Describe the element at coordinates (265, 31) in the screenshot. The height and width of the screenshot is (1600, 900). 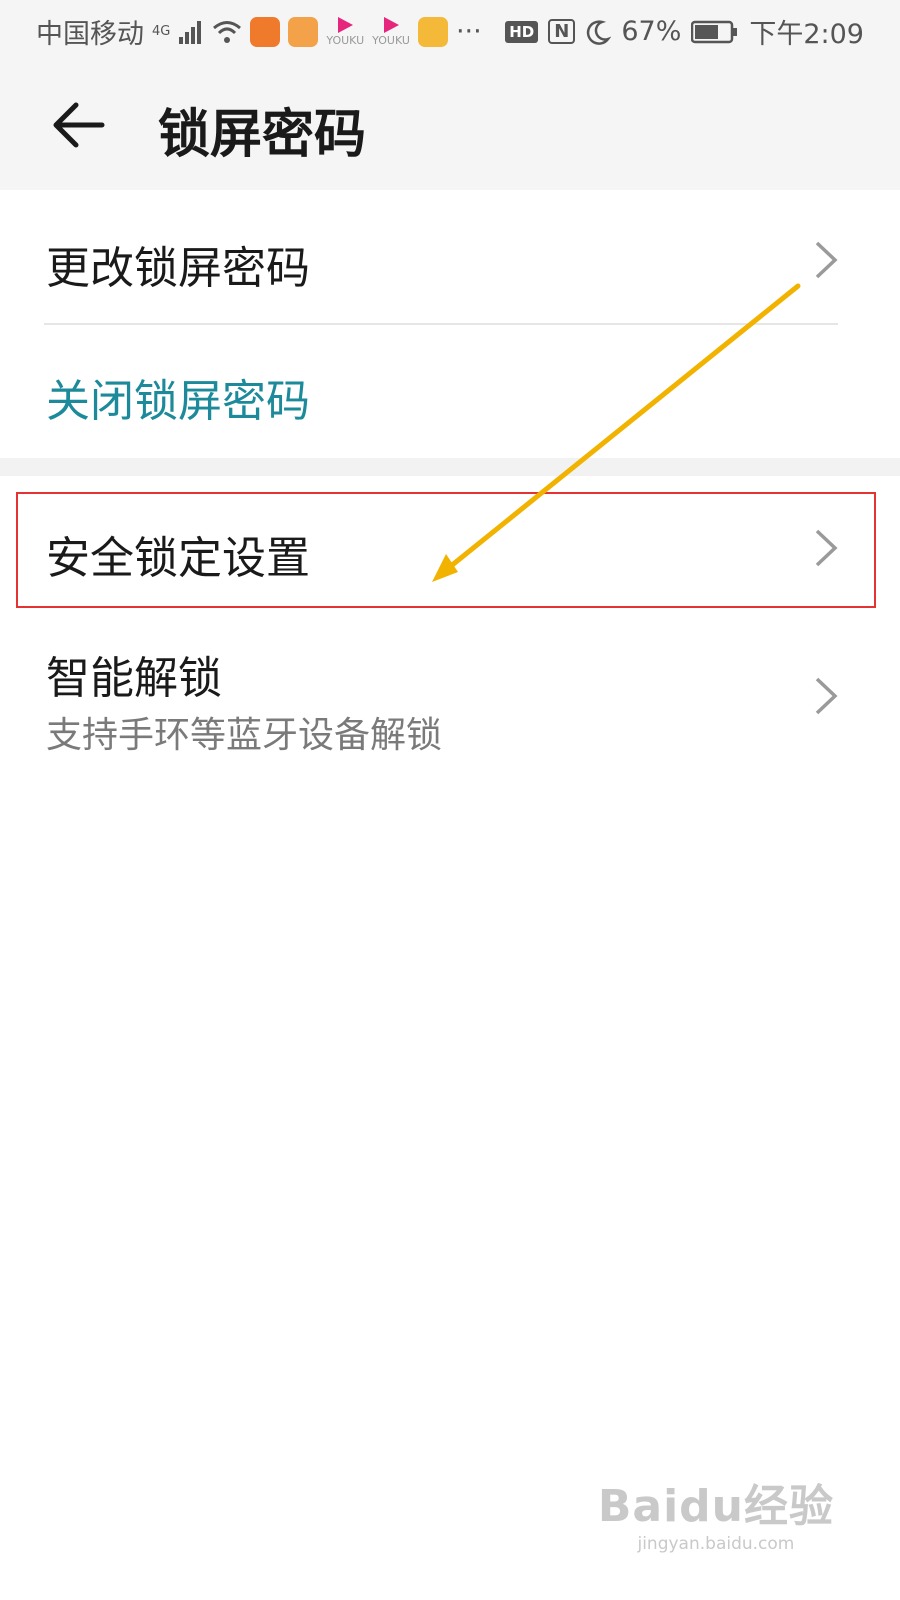
I see `app-icon-orange` at that location.